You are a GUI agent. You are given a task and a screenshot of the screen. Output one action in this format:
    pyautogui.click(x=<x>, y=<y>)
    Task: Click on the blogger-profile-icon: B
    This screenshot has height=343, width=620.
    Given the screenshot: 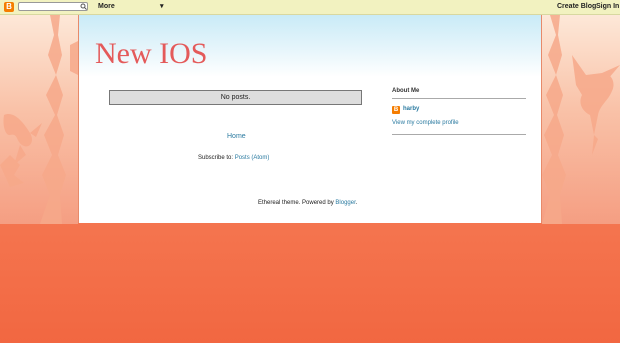 What is the action you would take?
    pyautogui.click(x=396, y=110)
    